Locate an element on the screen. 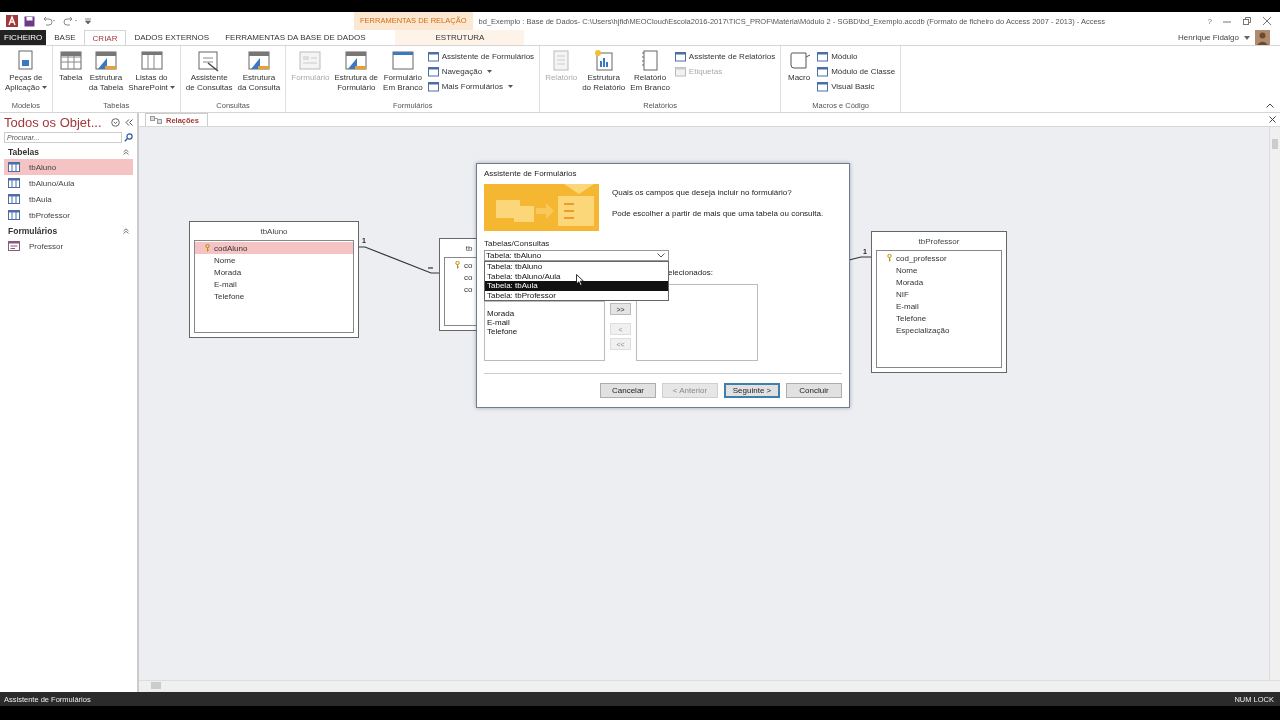  ribbon-button: Assistente de Consultas is located at coordinates (209, 74).